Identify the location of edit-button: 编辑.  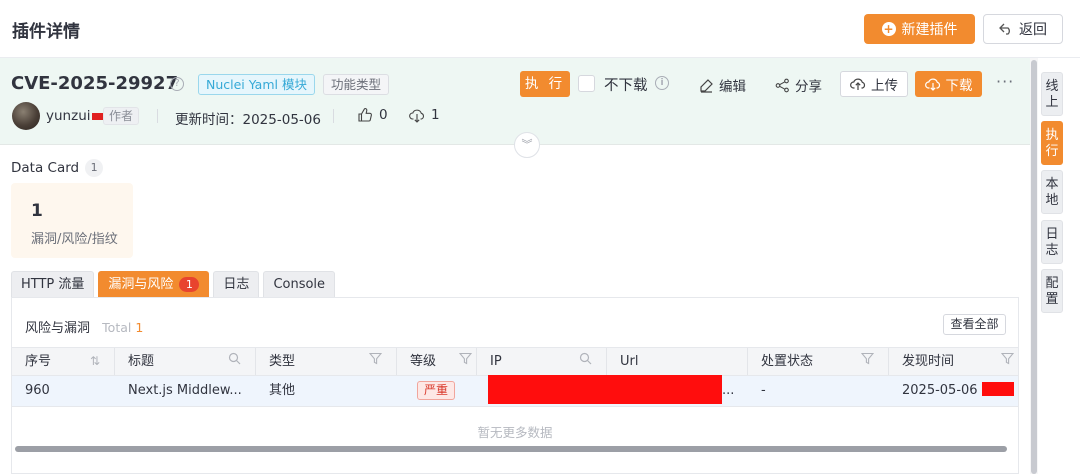
(722, 85).